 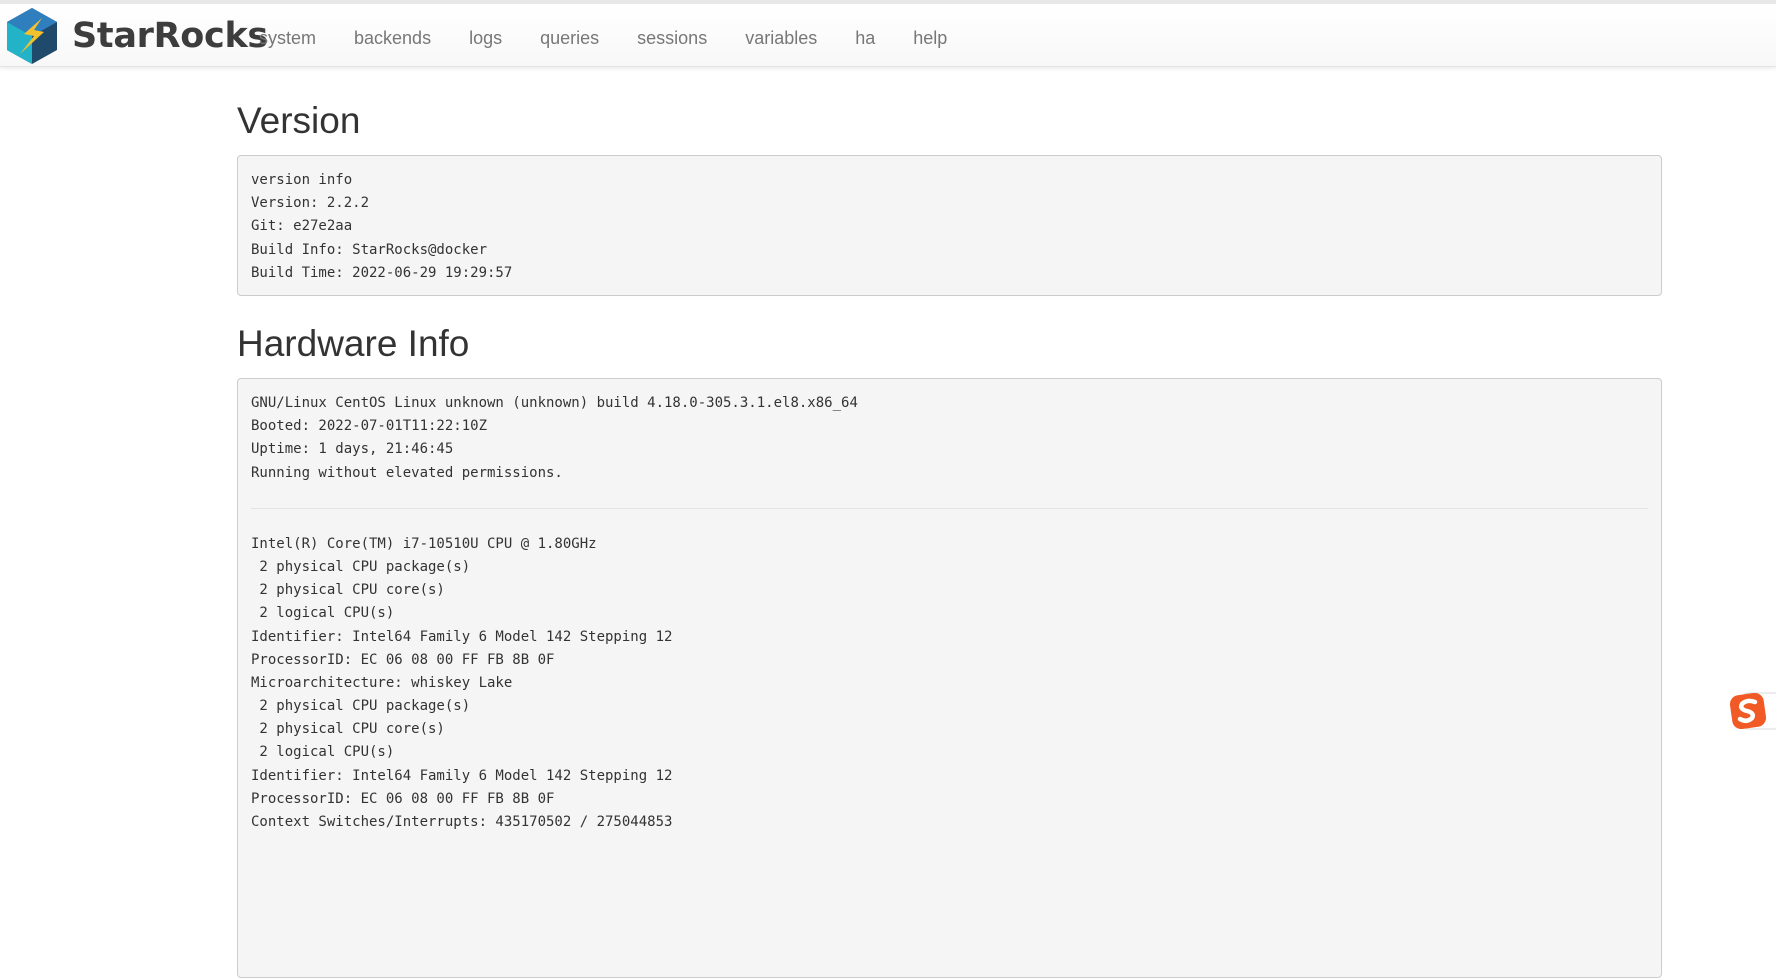 I want to click on cpu-line: Microarchitecture: whiskey Lake, so click(x=382, y=682).